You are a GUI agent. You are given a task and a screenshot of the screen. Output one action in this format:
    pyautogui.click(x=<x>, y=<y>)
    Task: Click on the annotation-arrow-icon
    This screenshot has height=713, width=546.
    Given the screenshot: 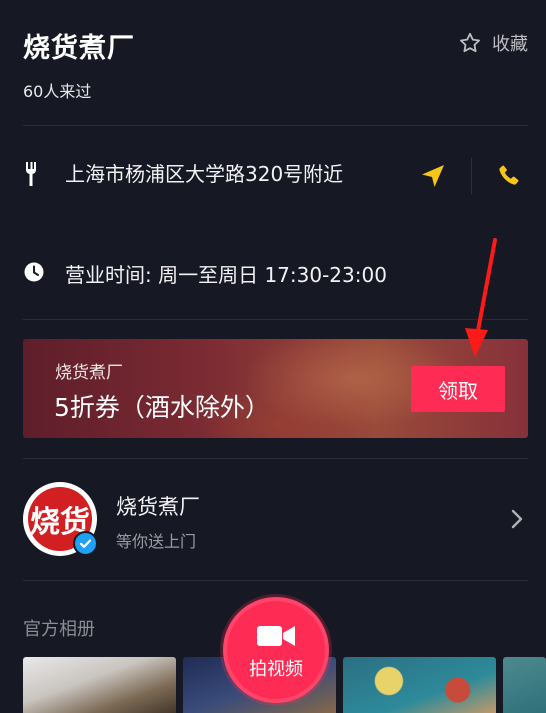 What is the action you would take?
    pyautogui.click(x=481, y=297)
    